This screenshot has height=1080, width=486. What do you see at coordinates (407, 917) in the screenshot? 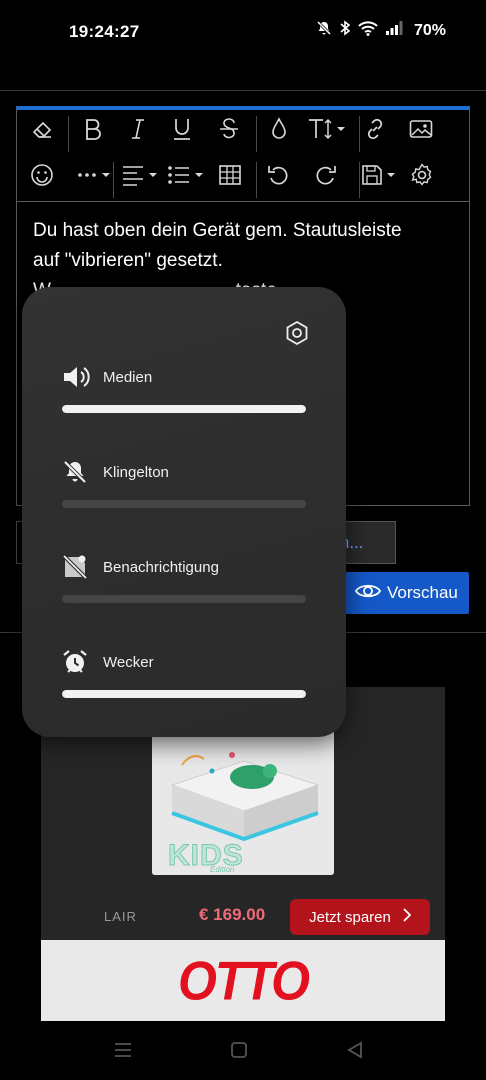
I see `chevron-right-icon` at bounding box center [407, 917].